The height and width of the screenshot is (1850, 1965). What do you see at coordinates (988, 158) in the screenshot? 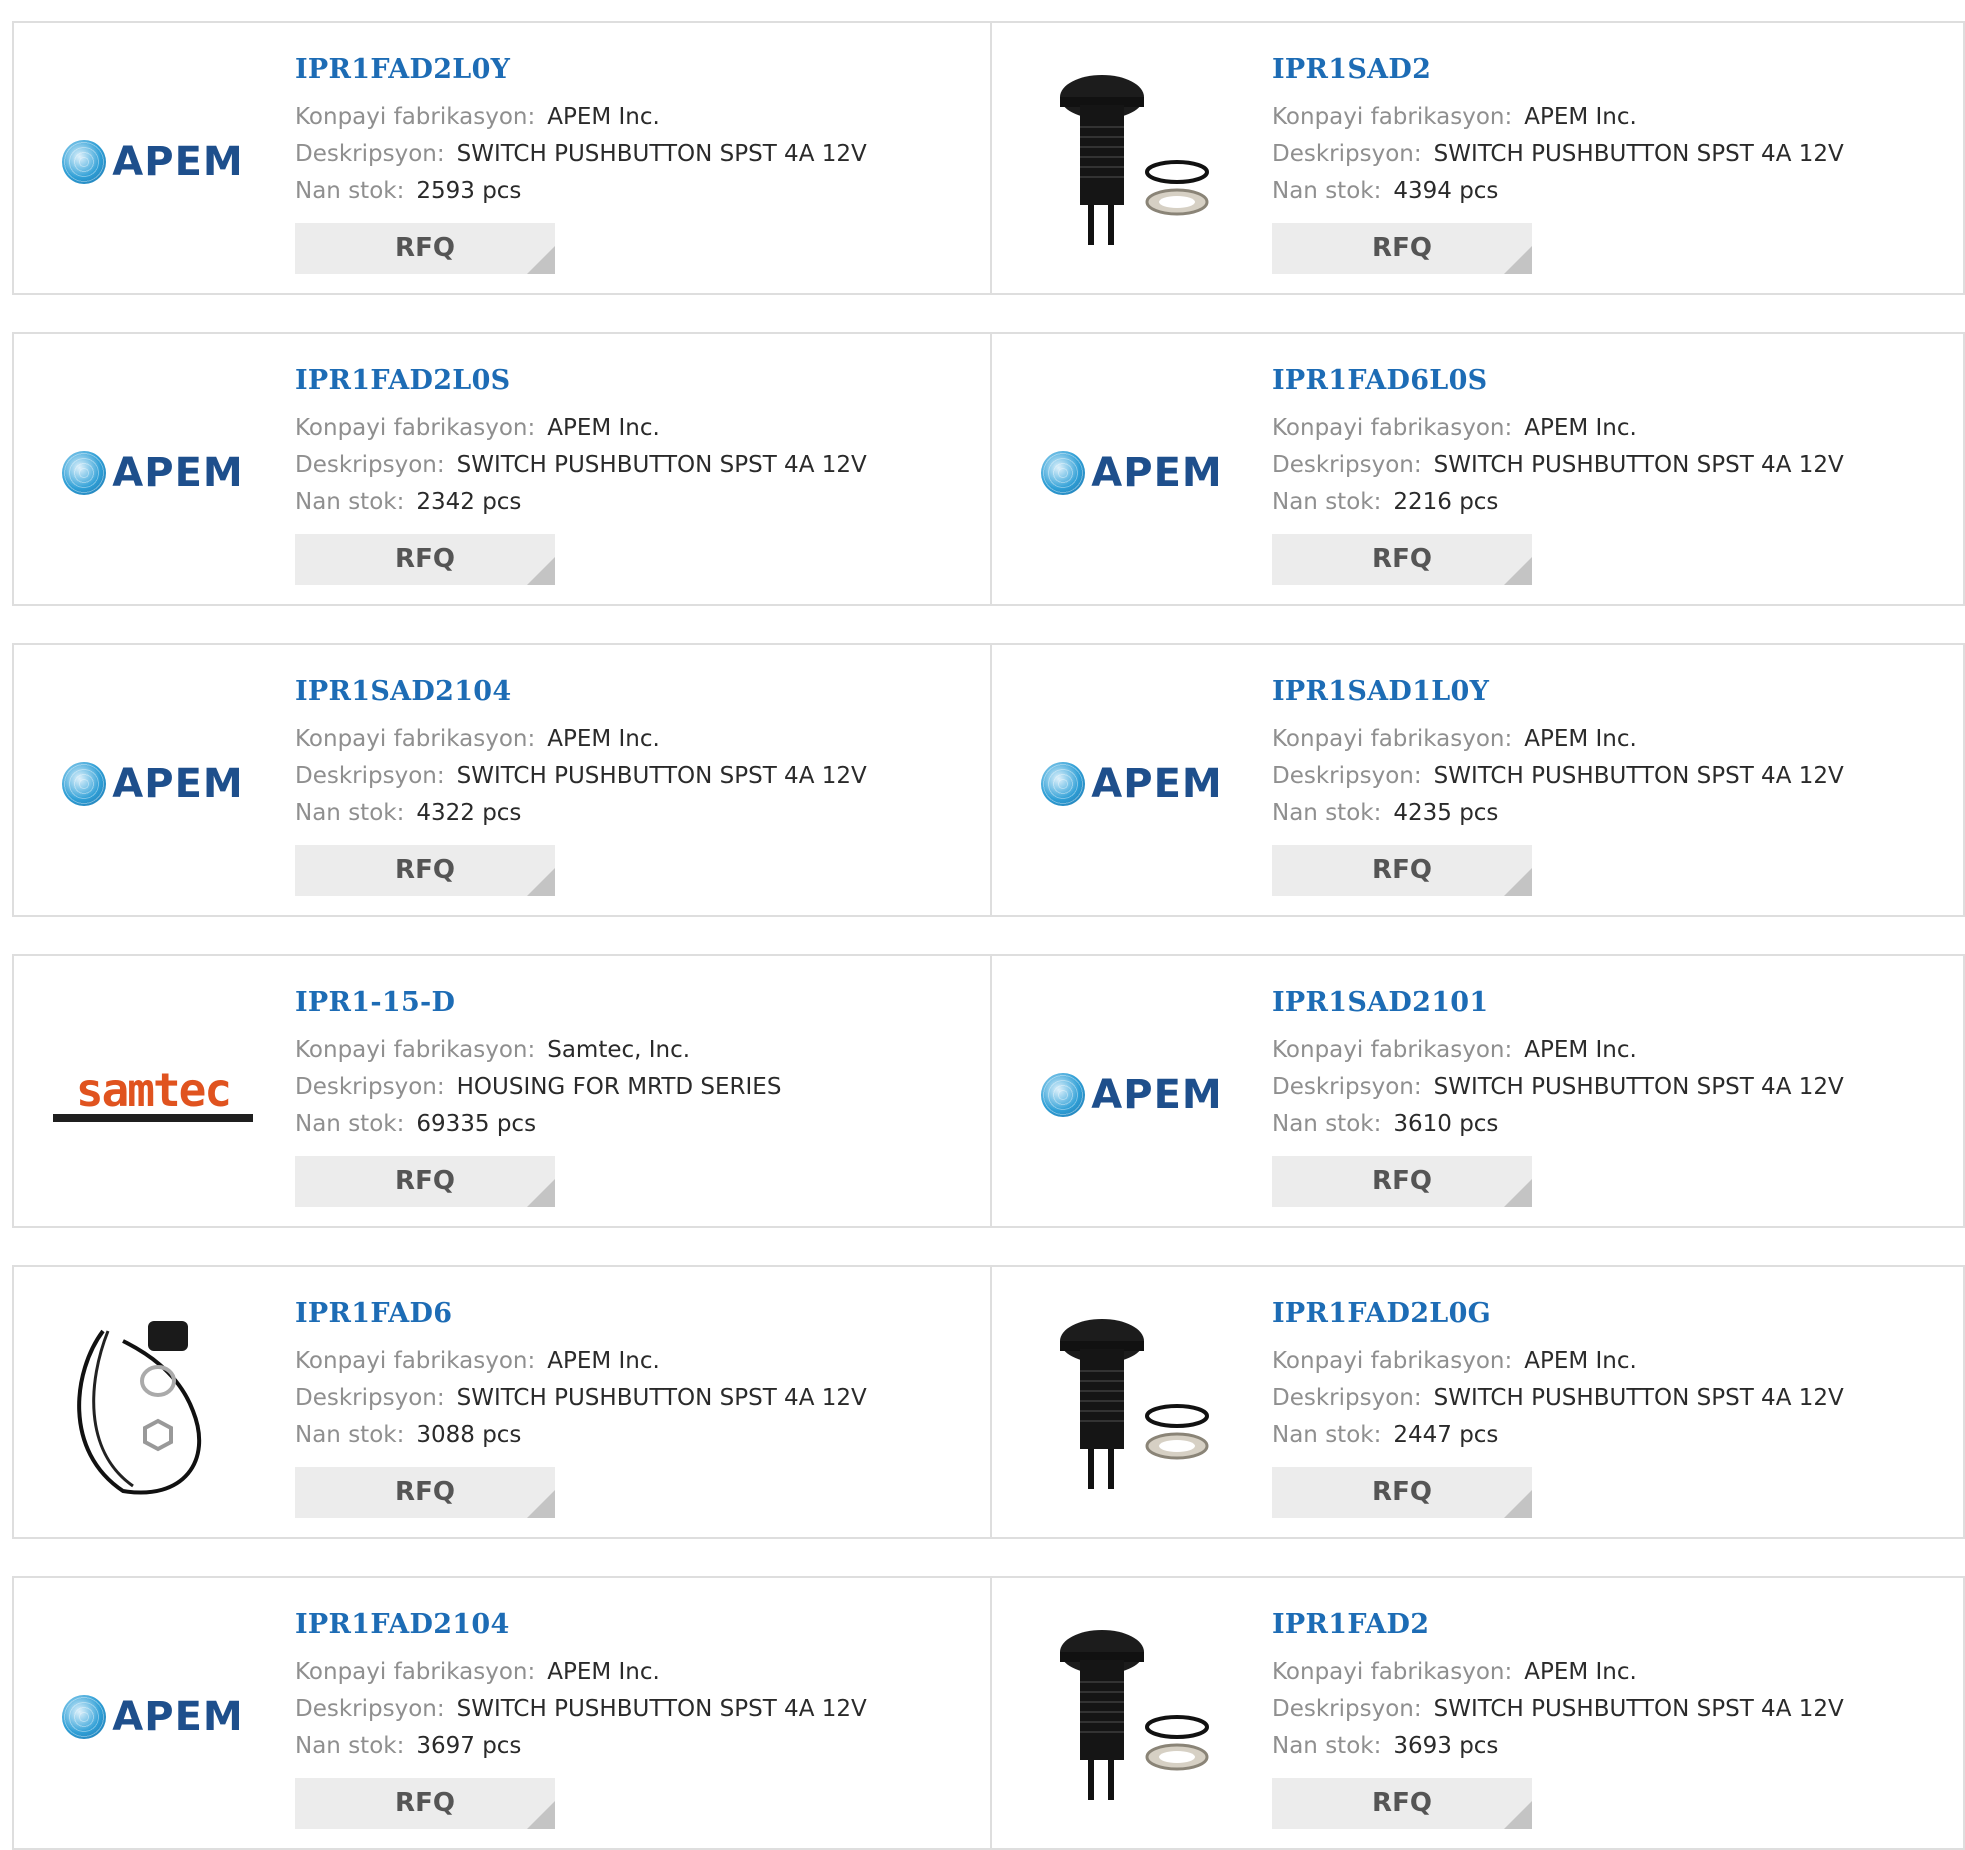
I see `product-row: APEM IPR1FAD2L0Y Konpayi fabrikasyon` at bounding box center [988, 158].